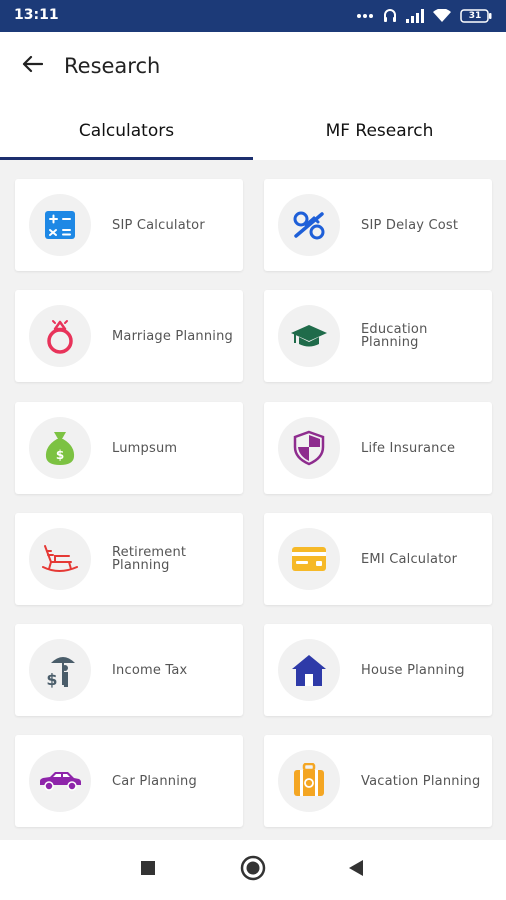 This screenshot has width=506, height=900. I want to click on system-nav-bar, so click(253, 870).